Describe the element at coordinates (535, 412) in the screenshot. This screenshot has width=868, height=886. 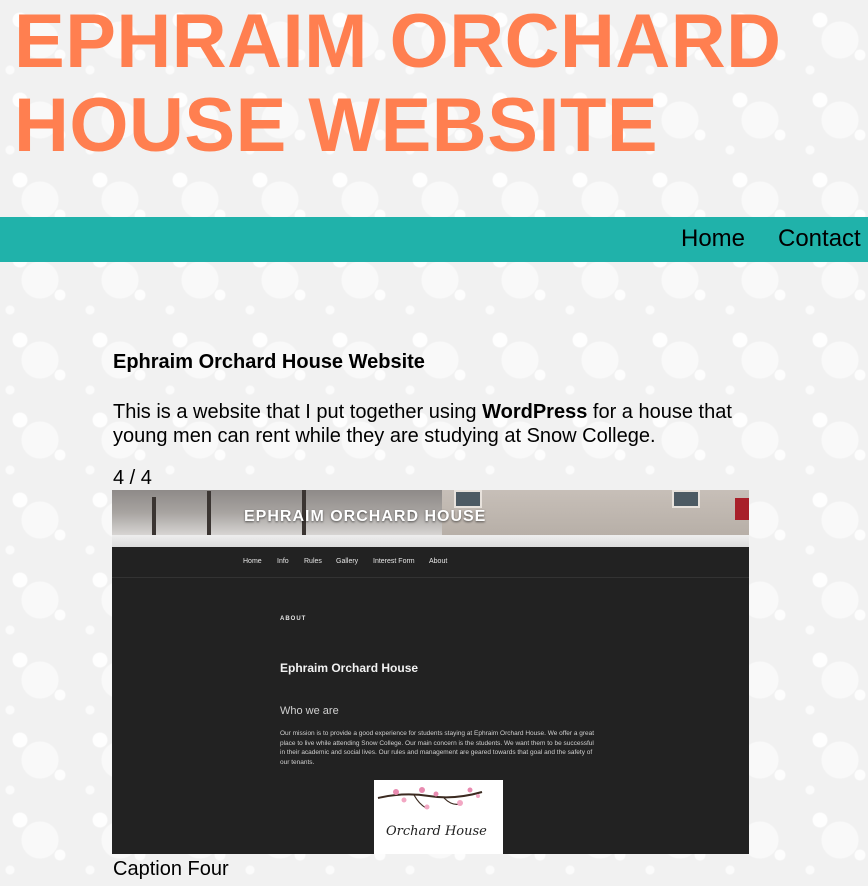
I see `wordpress-text: WordPress` at that location.